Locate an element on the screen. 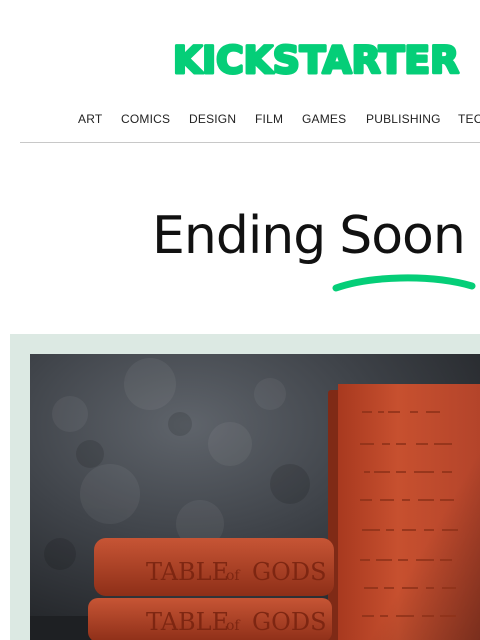  nav-item-games: GAMES is located at coordinates (324, 119).